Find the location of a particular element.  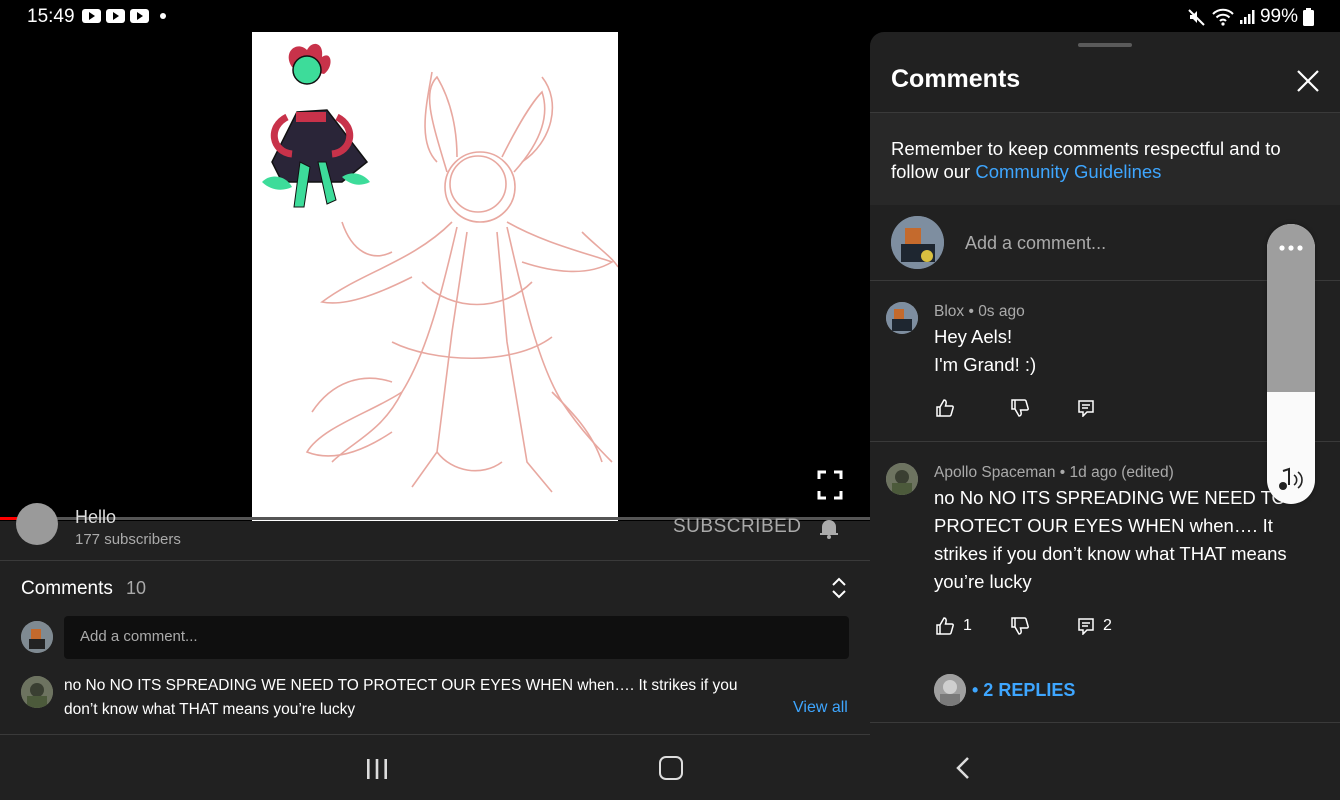

channel-name: Hello is located at coordinates (95, 517).